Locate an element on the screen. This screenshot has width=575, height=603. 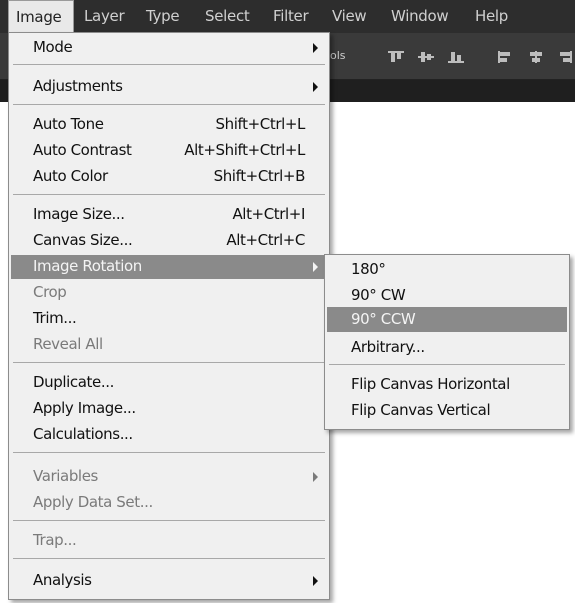
menu-filter: Filter is located at coordinates (290, 16).